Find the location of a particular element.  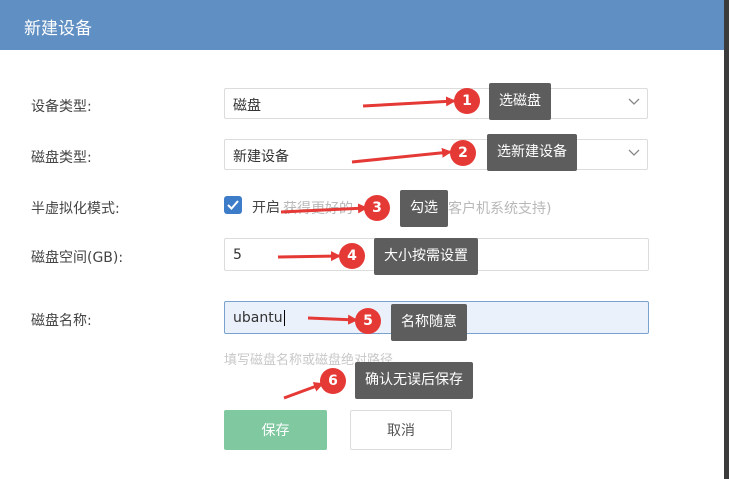

annotation-callout-5: 名称随意 is located at coordinates (429, 322).